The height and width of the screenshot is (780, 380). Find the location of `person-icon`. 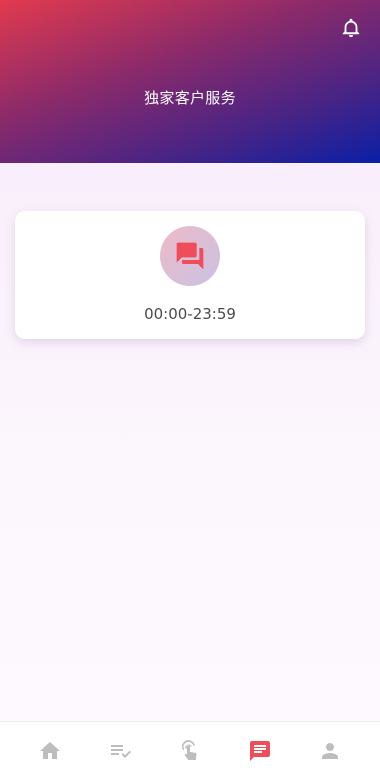

person-icon is located at coordinates (330, 751).